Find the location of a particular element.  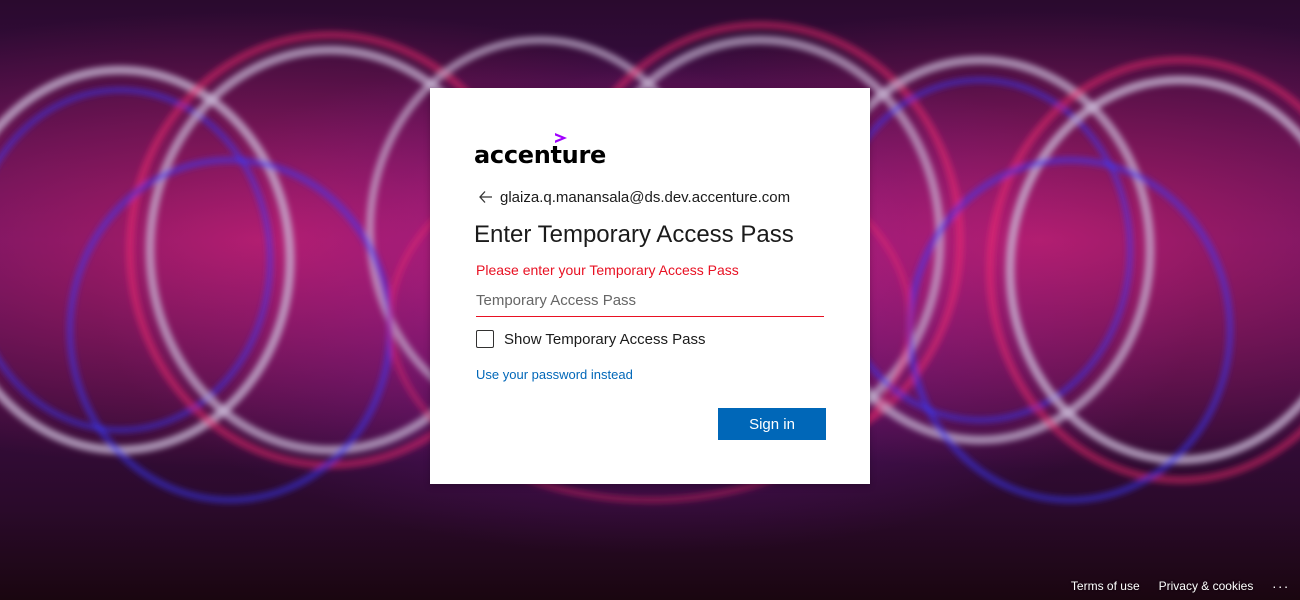

arrow-left-icon is located at coordinates (485, 197).